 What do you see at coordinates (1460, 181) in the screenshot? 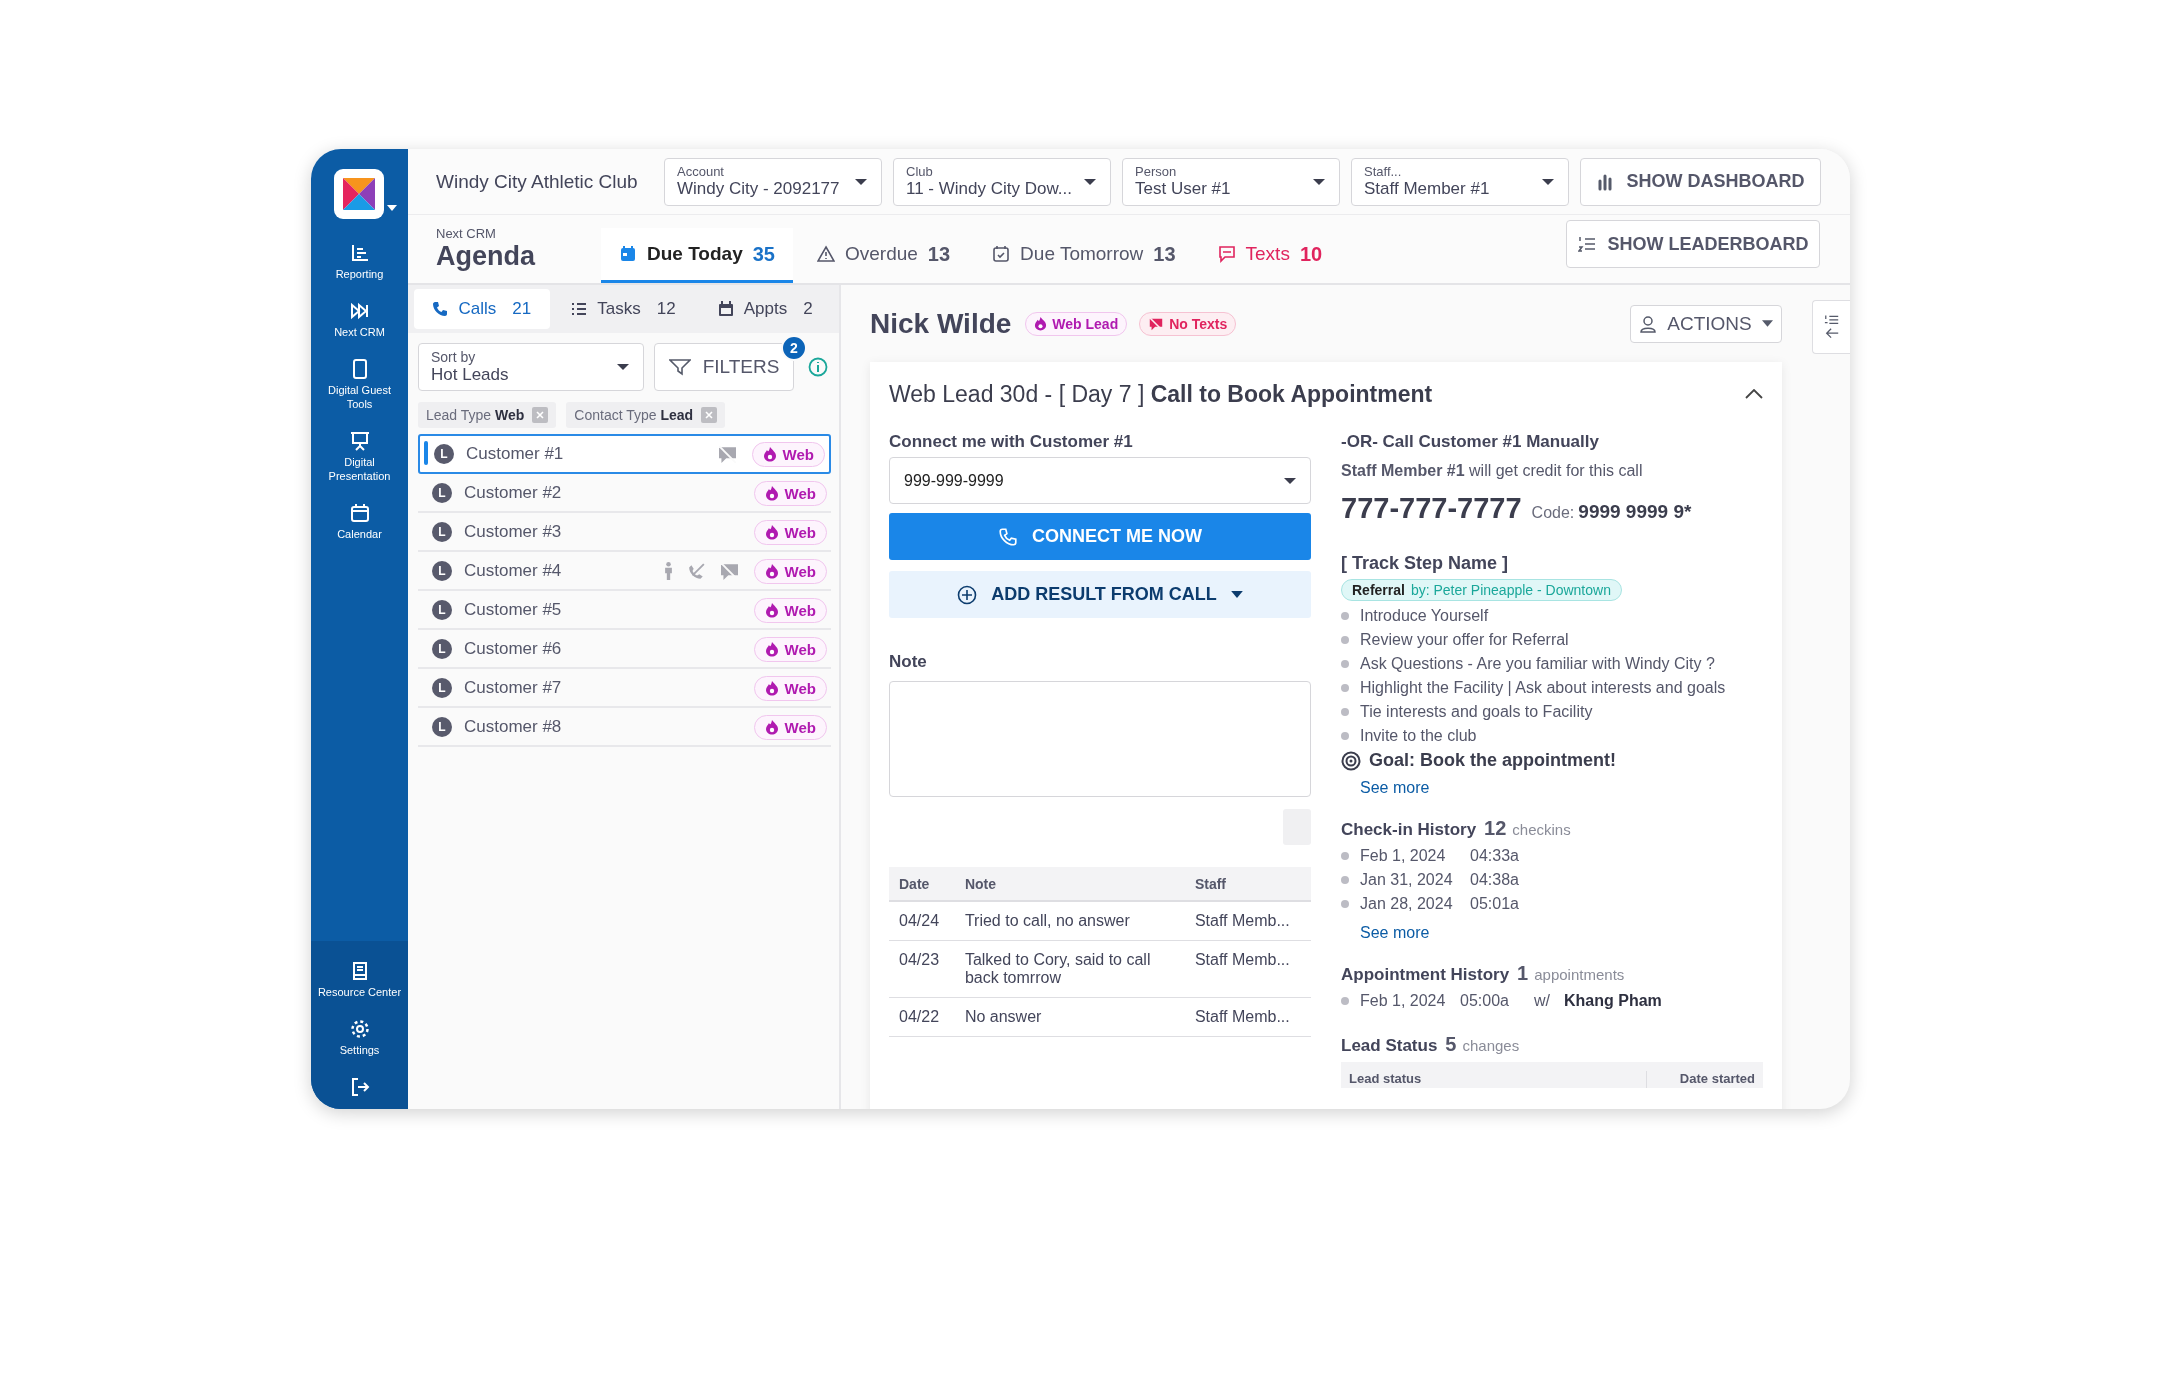
I see `select-field: Staff... Staff Member #1` at bounding box center [1460, 181].